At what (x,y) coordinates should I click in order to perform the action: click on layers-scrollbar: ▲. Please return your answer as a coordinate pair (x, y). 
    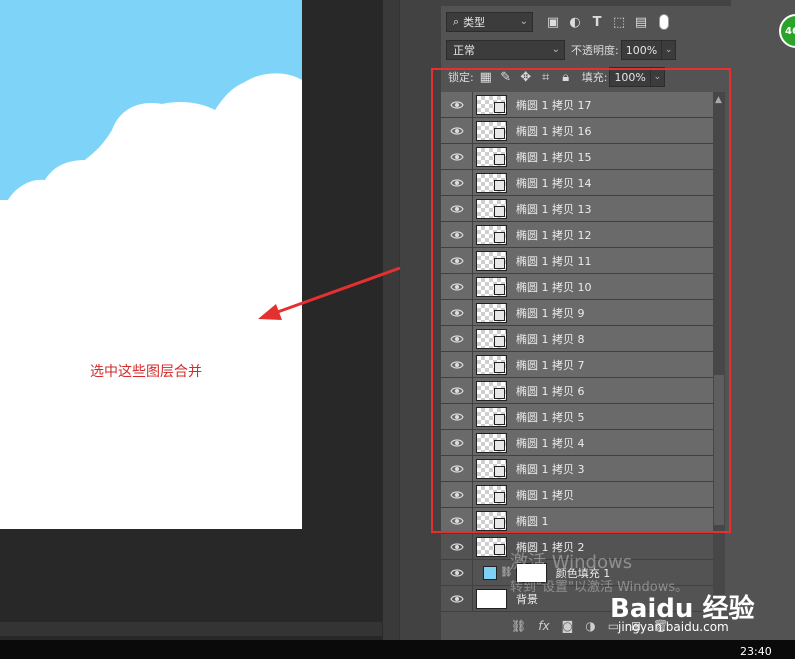
    Looking at the image, I should click on (719, 352).